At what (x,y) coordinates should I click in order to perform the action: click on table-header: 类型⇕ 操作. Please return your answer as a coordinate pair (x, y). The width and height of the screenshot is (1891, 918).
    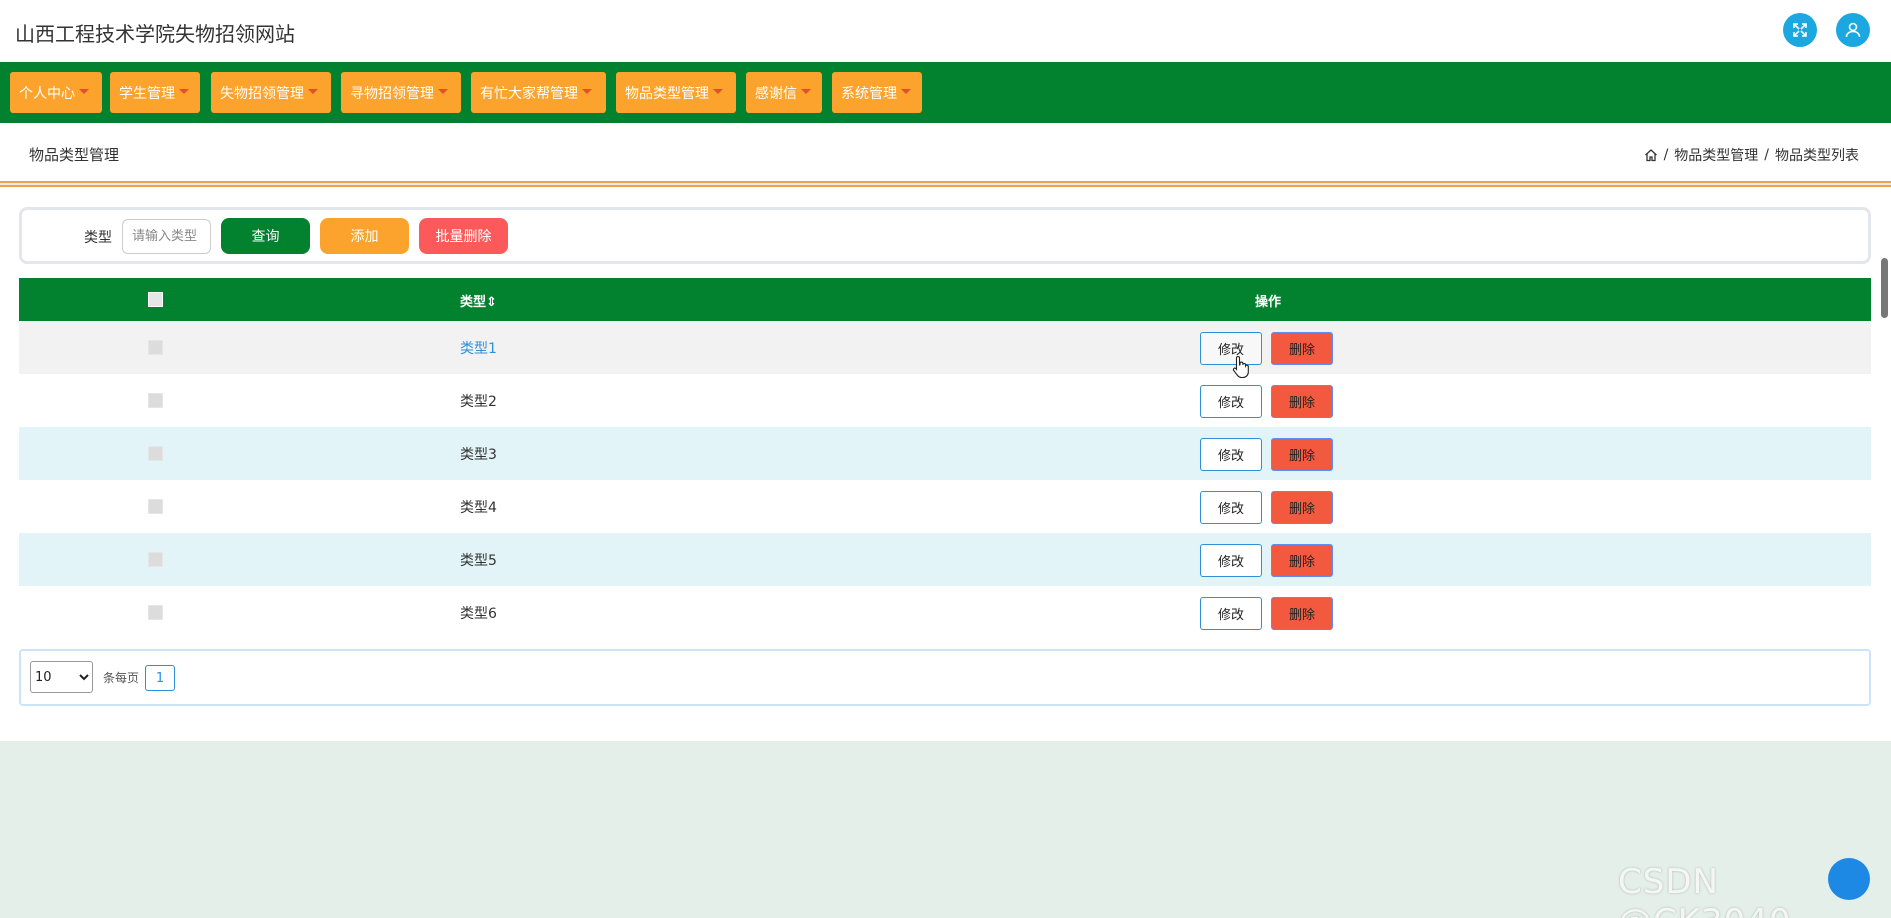
    Looking at the image, I should click on (945, 299).